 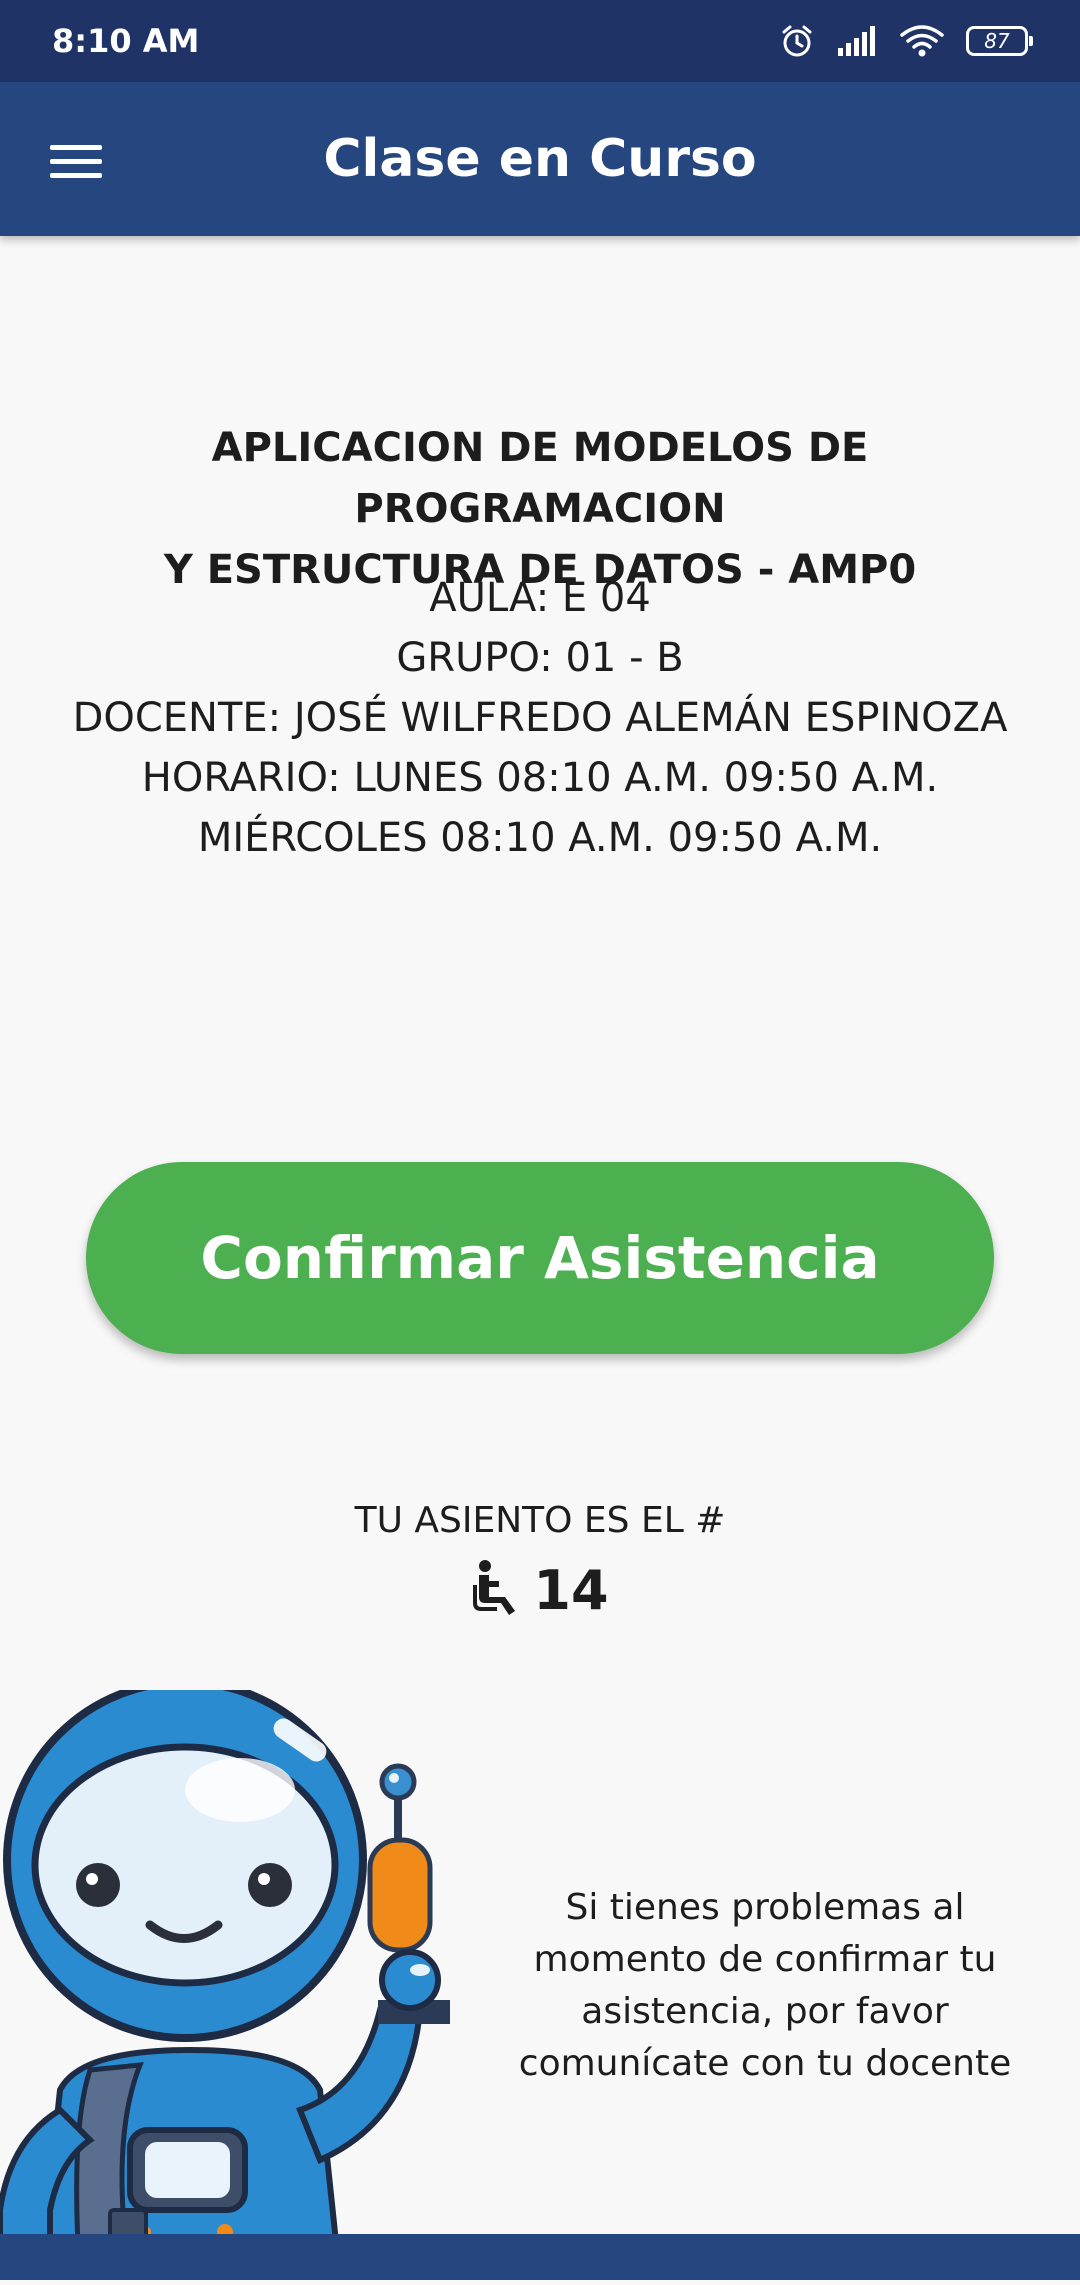 What do you see at coordinates (797, 41) in the screenshot?
I see `alarm-icon` at bounding box center [797, 41].